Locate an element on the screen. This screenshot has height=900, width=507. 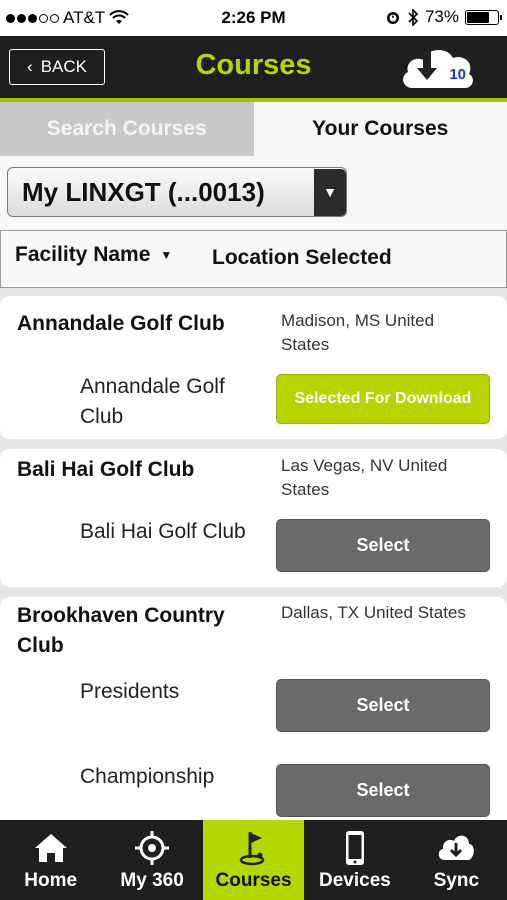
course-name: Annandale Golf Club is located at coordinates (152, 402).